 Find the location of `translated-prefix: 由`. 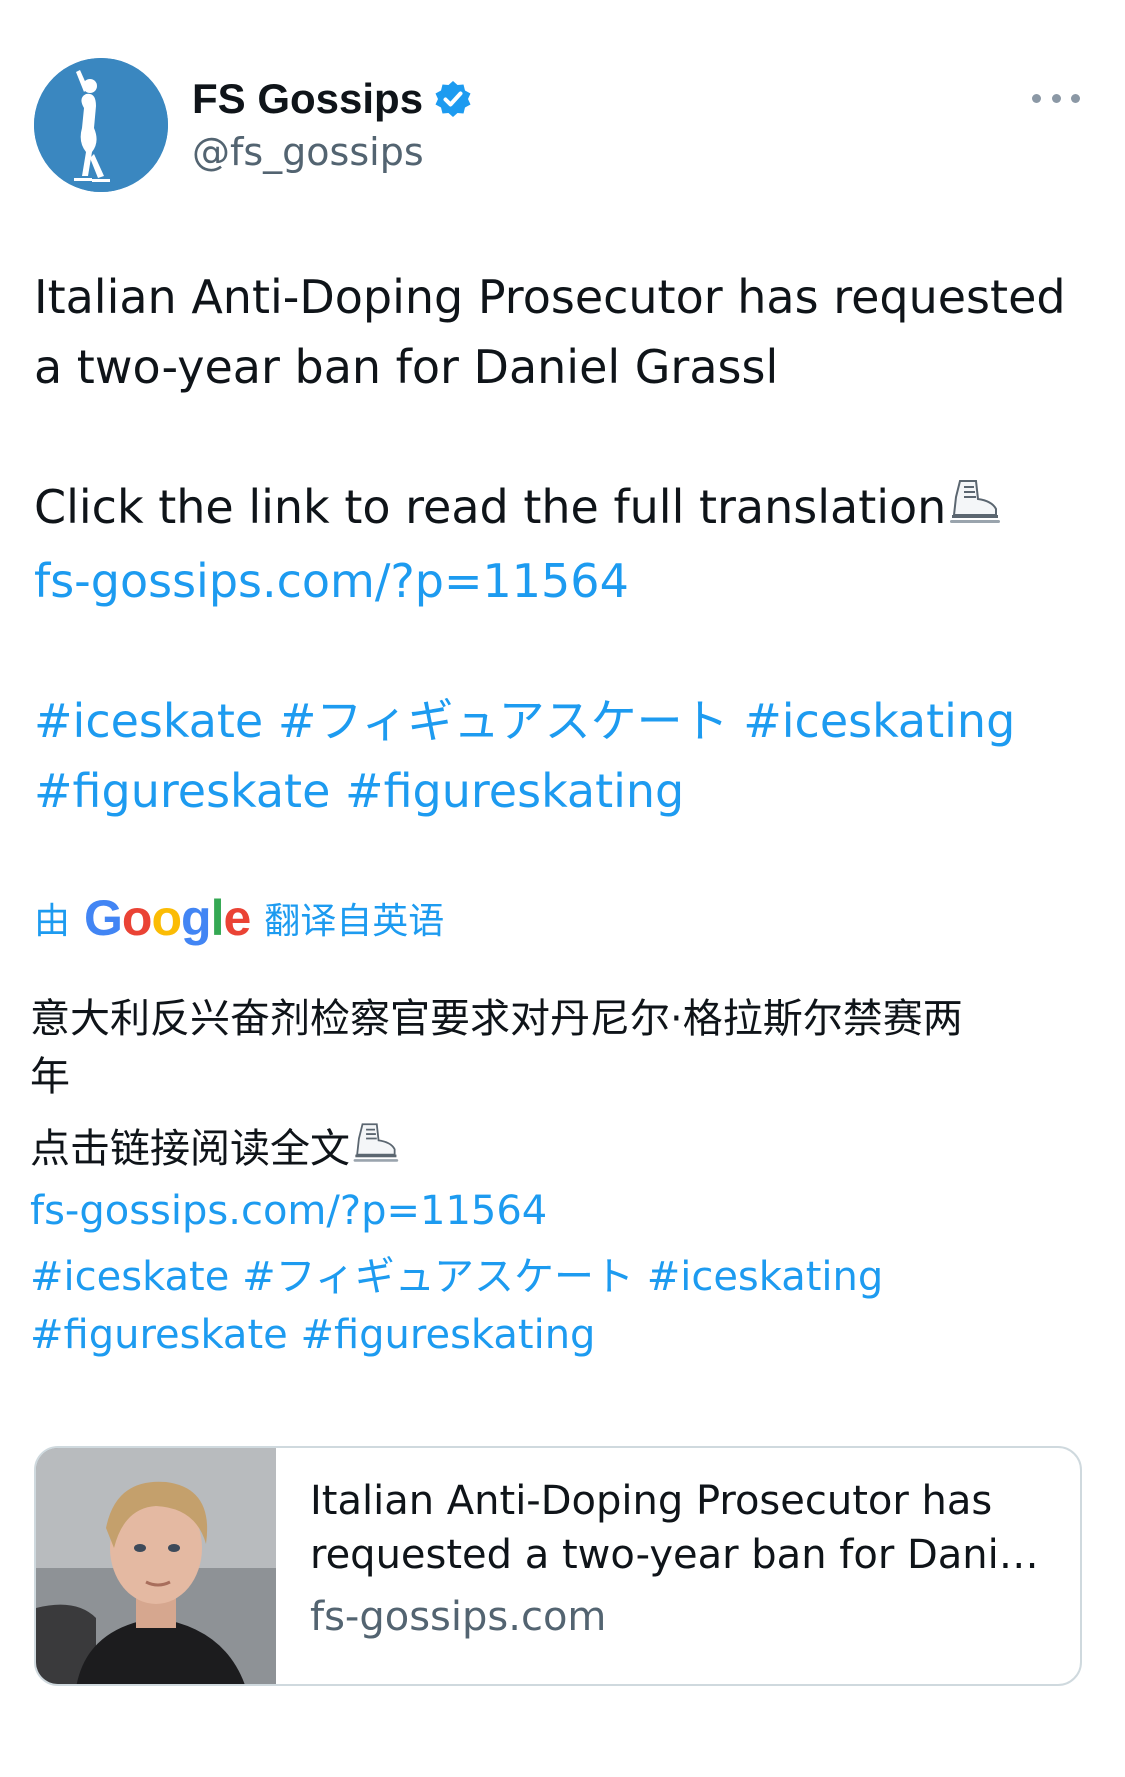

translated-prefix: 由 is located at coordinates (52, 921).